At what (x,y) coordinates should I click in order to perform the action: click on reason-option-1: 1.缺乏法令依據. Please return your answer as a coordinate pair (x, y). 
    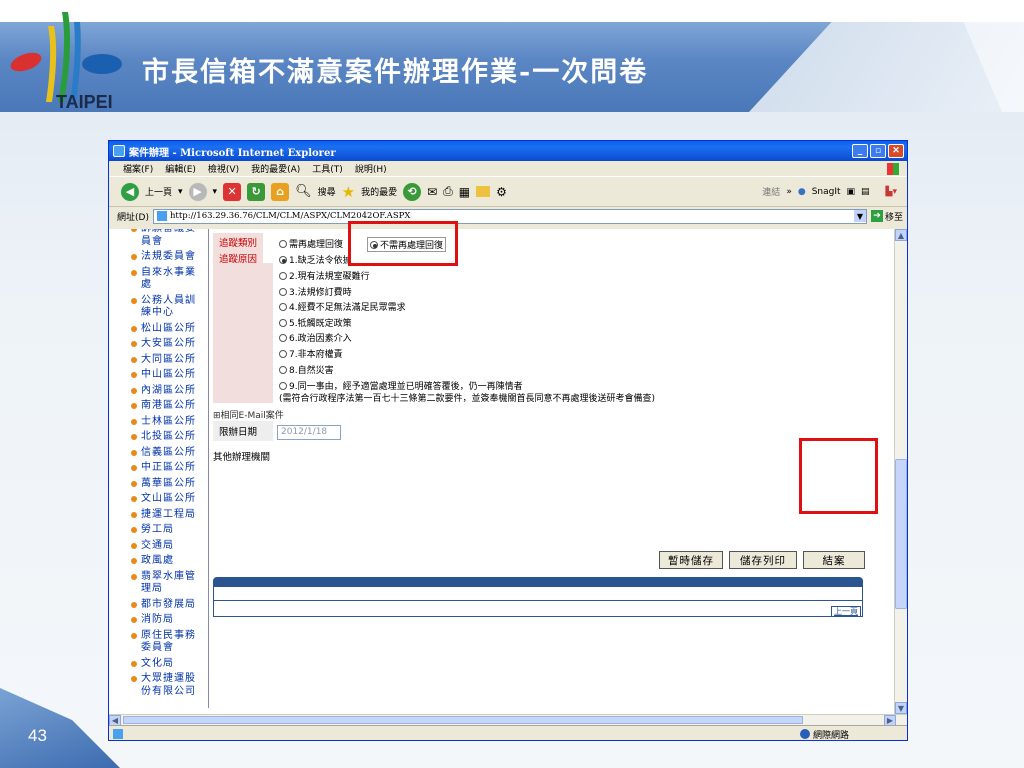
    Looking at the image, I should click on (315, 259).